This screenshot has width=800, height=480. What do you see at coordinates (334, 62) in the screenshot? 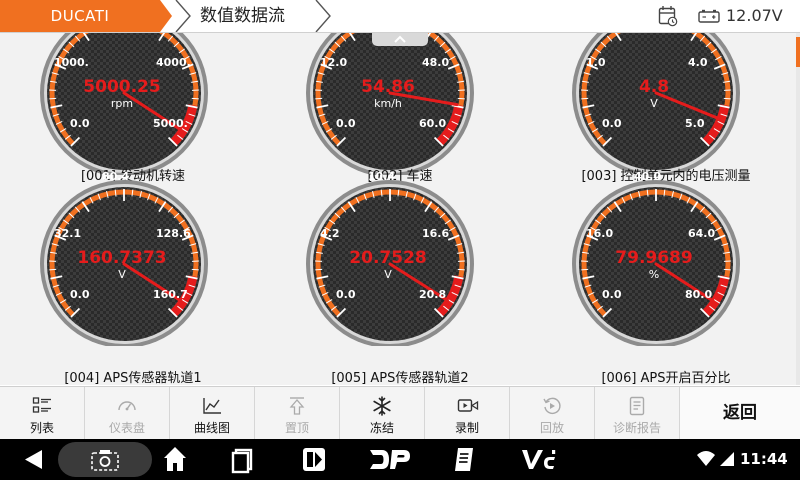
I see `gauge-tick-label: 12.0` at bounding box center [334, 62].